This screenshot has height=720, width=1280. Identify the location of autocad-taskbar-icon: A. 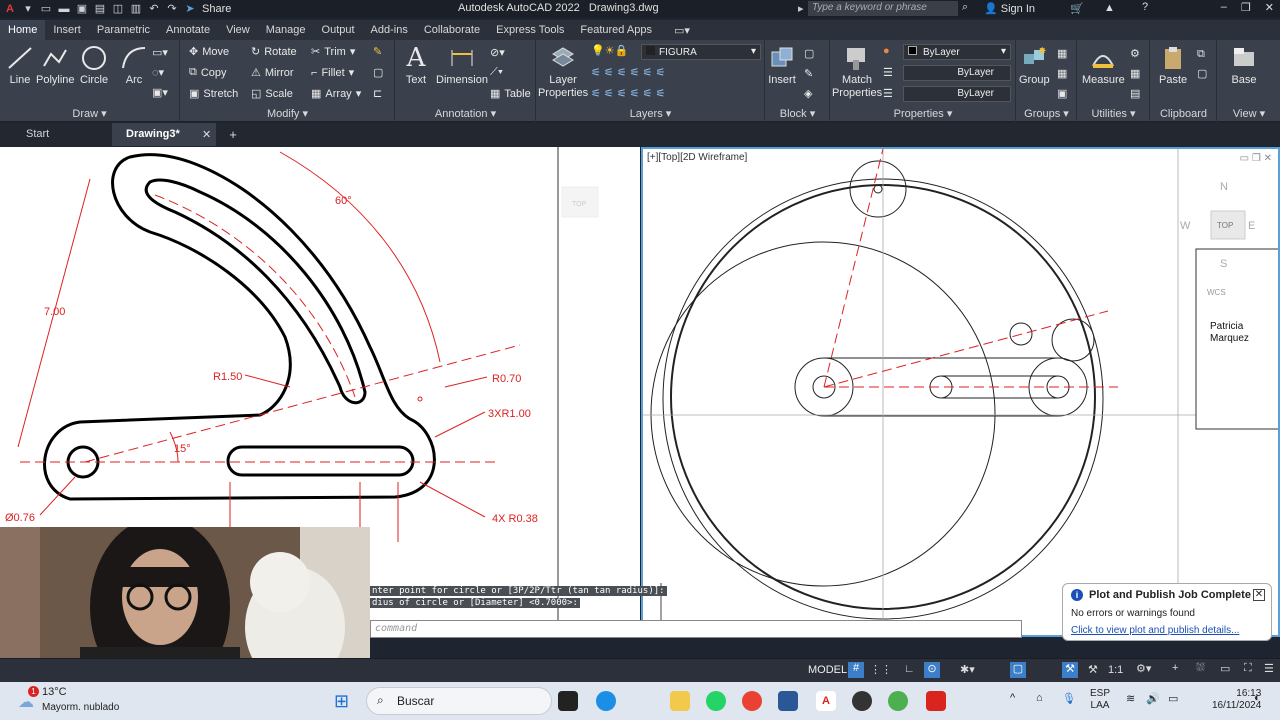
(826, 701).